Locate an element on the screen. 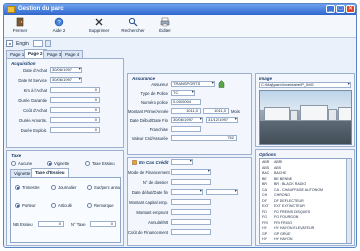  freq-daily-radio is located at coordinates (53, 187).